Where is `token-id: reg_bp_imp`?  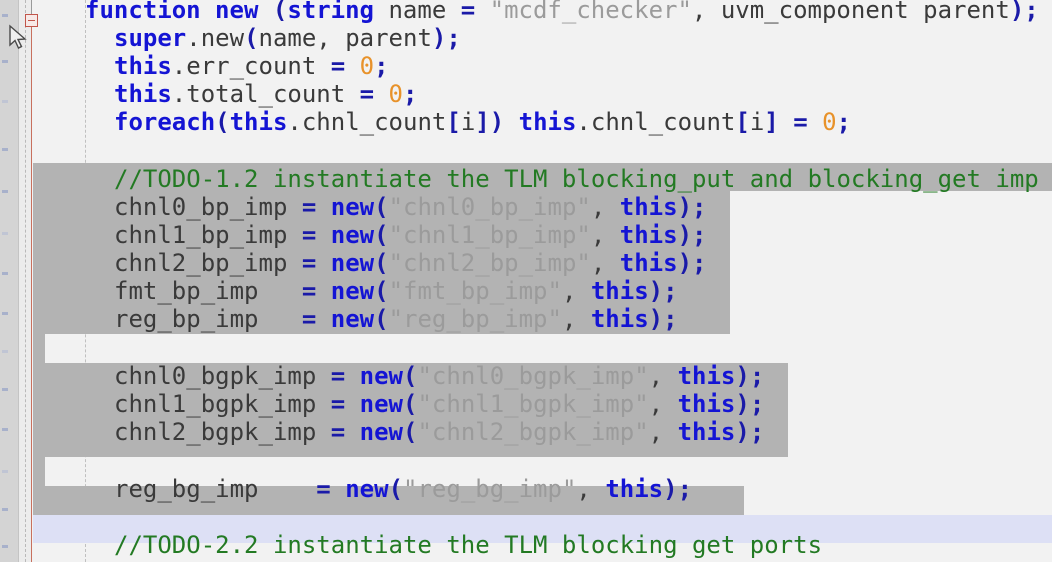 token-id: reg_bp_imp is located at coordinates (208, 319).